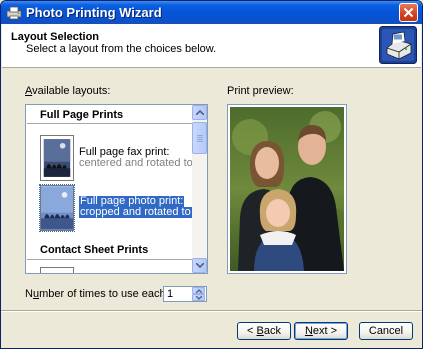 The height and width of the screenshot is (349, 423). Describe the element at coordinates (386, 331) in the screenshot. I see `cancel-button: Cancel` at that location.